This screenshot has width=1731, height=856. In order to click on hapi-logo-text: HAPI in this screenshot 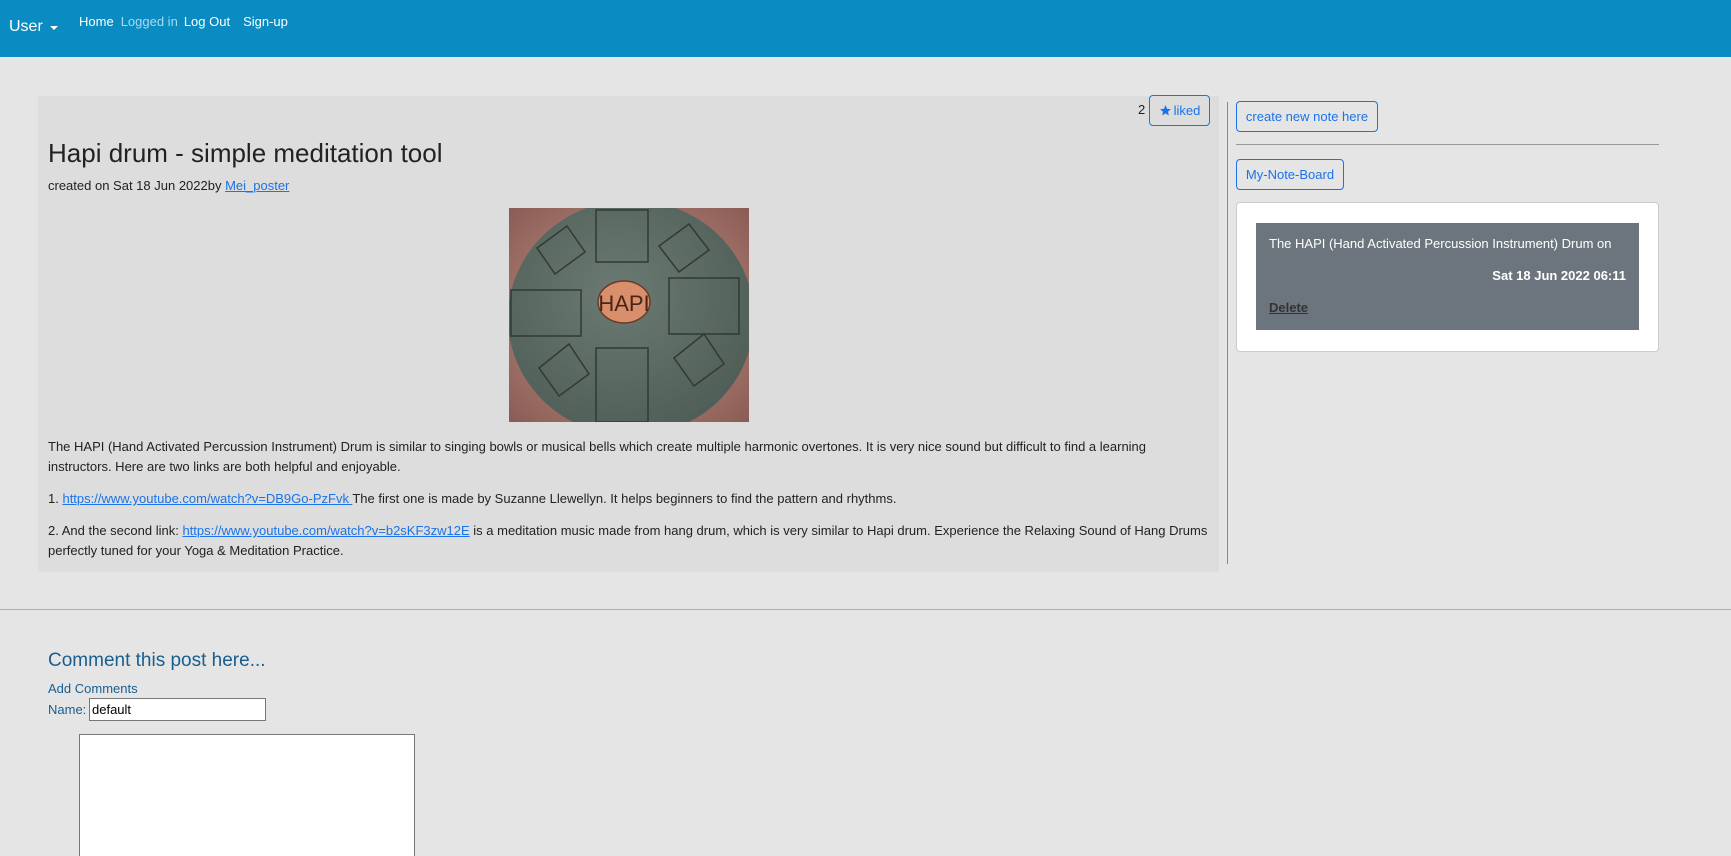, I will do `click(623, 303)`.